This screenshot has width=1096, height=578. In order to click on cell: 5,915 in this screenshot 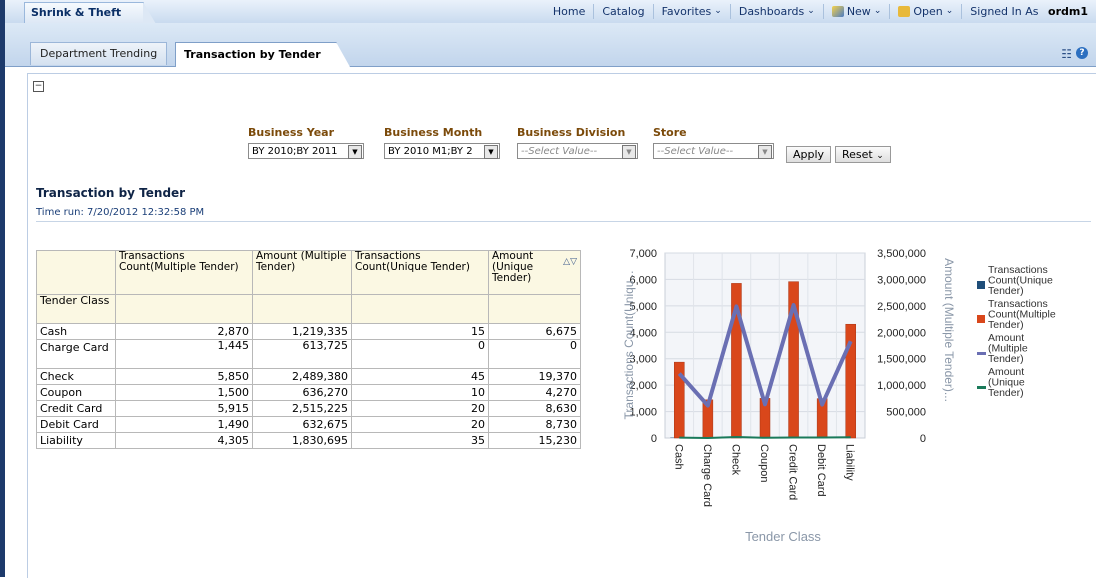, I will do `click(184, 409)`.